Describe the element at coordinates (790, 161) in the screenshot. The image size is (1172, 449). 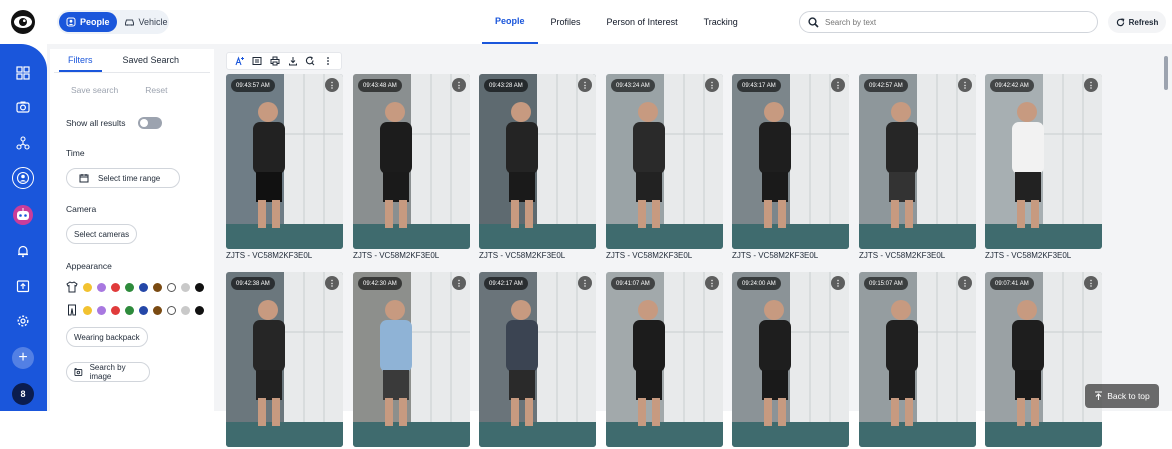
I see `person-snapshot: 09:43:17 AM ⋮` at that location.